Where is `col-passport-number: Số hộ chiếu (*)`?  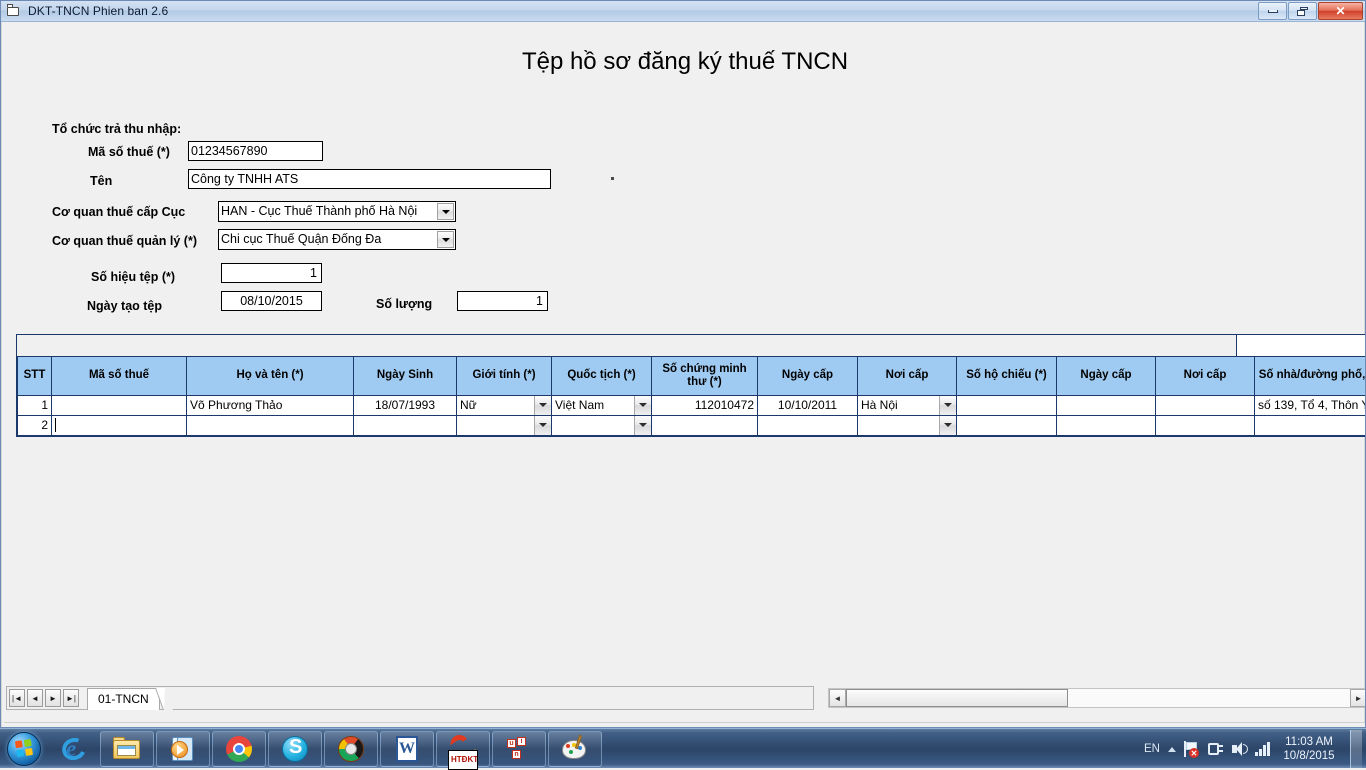
col-passport-number: Số hộ chiếu (*) is located at coordinates (1007, 376).